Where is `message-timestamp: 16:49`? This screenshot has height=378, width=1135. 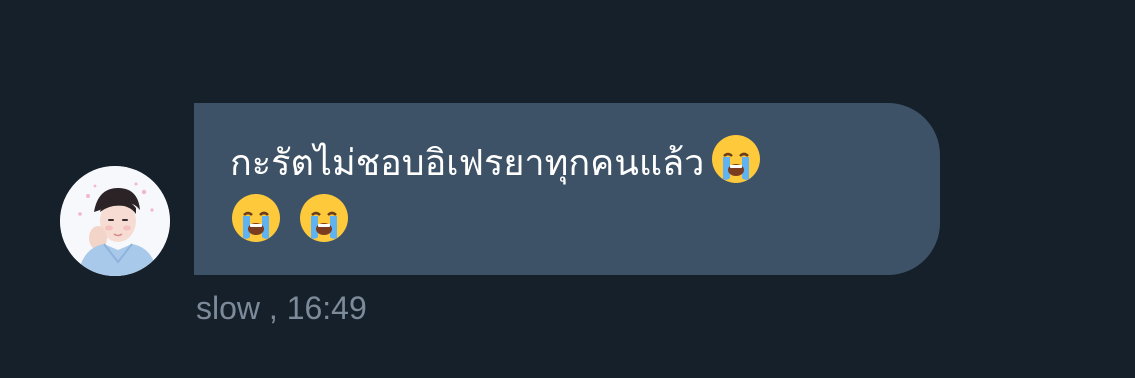 message-timestamp: 16:49 is located at coordinates (326, 308).